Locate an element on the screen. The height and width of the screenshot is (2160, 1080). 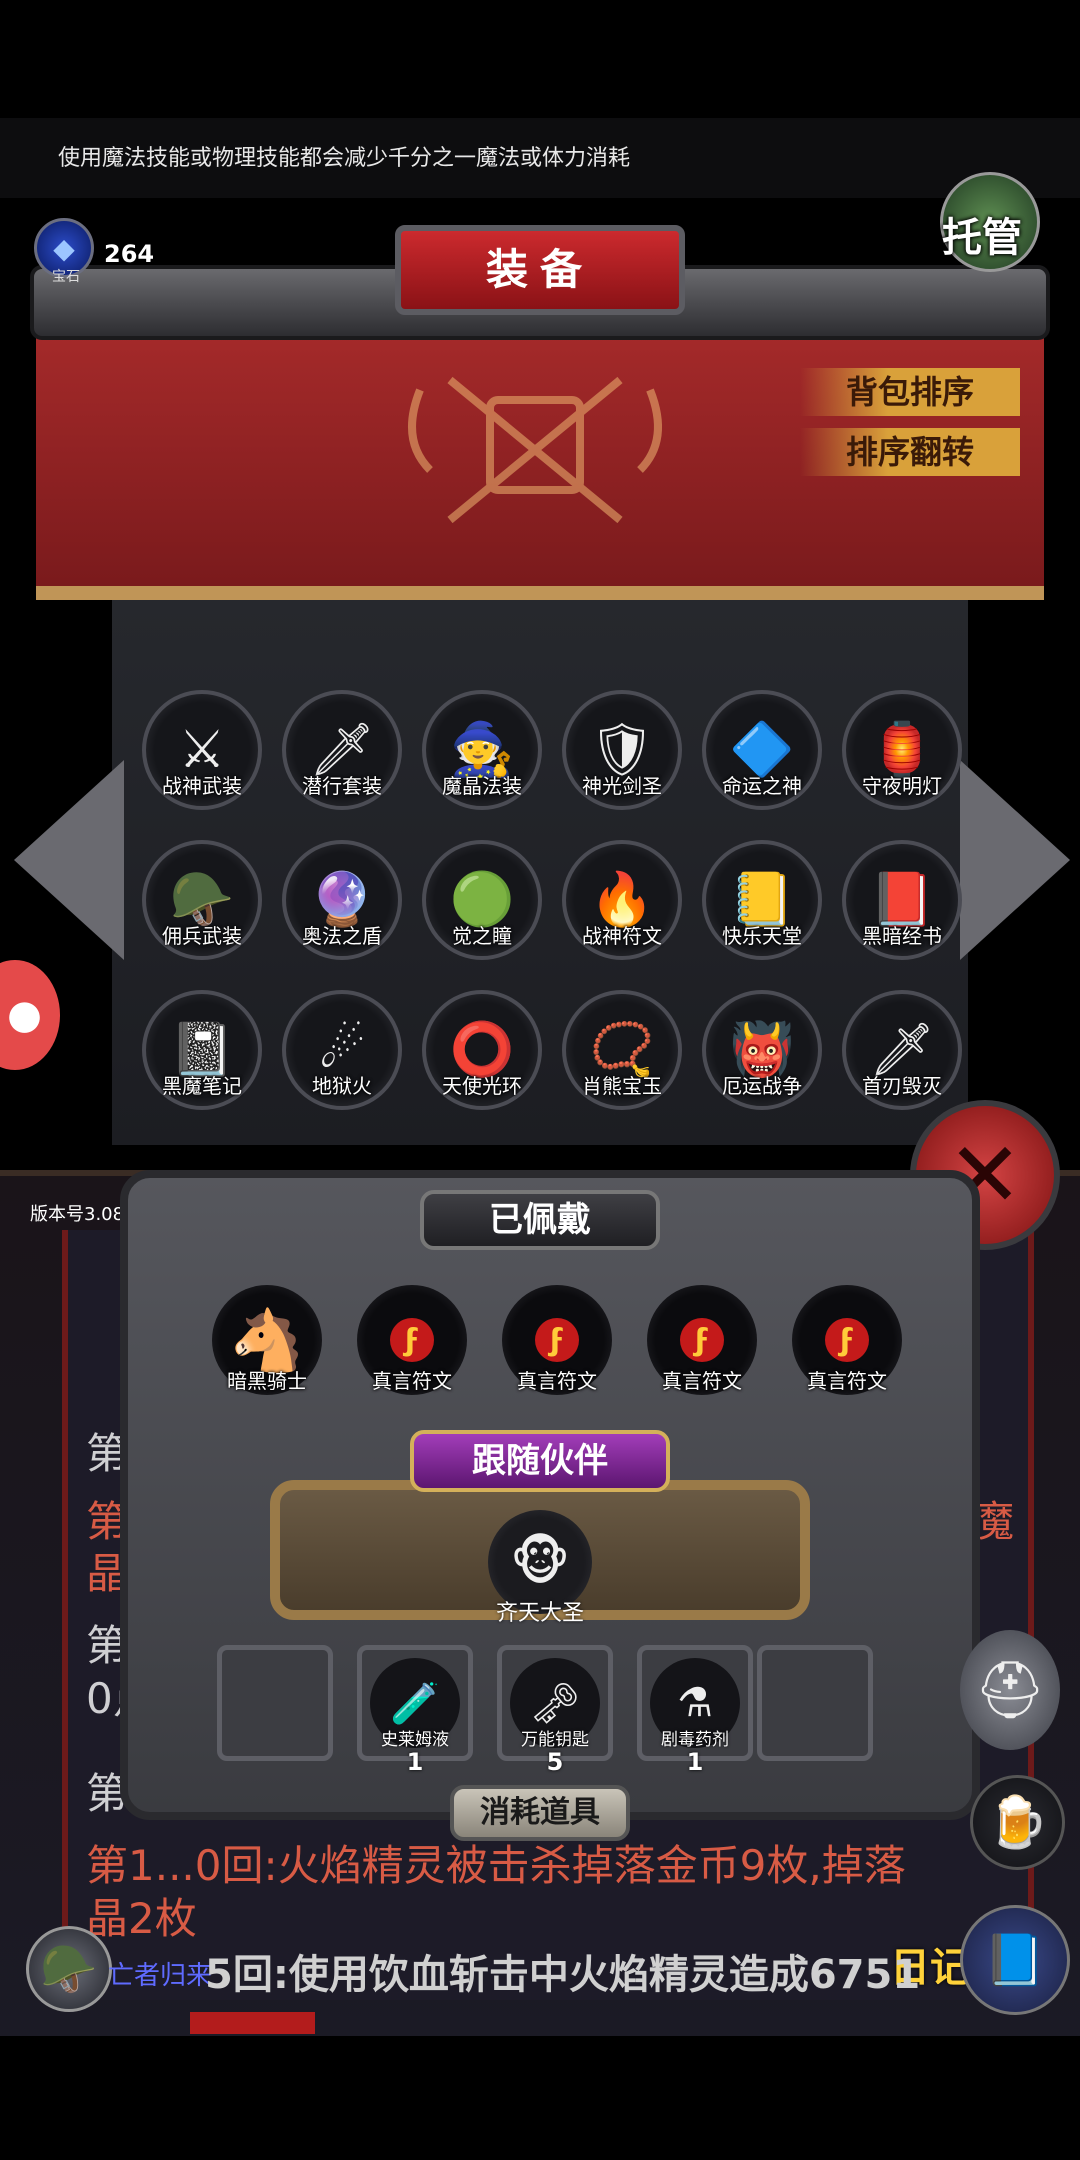
helmet-avatar-icon: 🪖 is located at coordinates (69, 1968).